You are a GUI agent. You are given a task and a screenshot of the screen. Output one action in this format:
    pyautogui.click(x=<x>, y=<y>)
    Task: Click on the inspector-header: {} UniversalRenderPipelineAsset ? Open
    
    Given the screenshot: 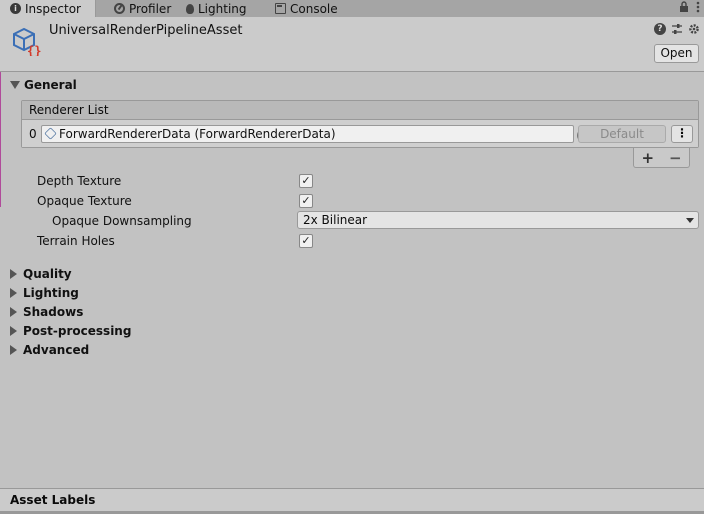 What is the action you would take?
    pyautogui.click(x=352, y=44)
    